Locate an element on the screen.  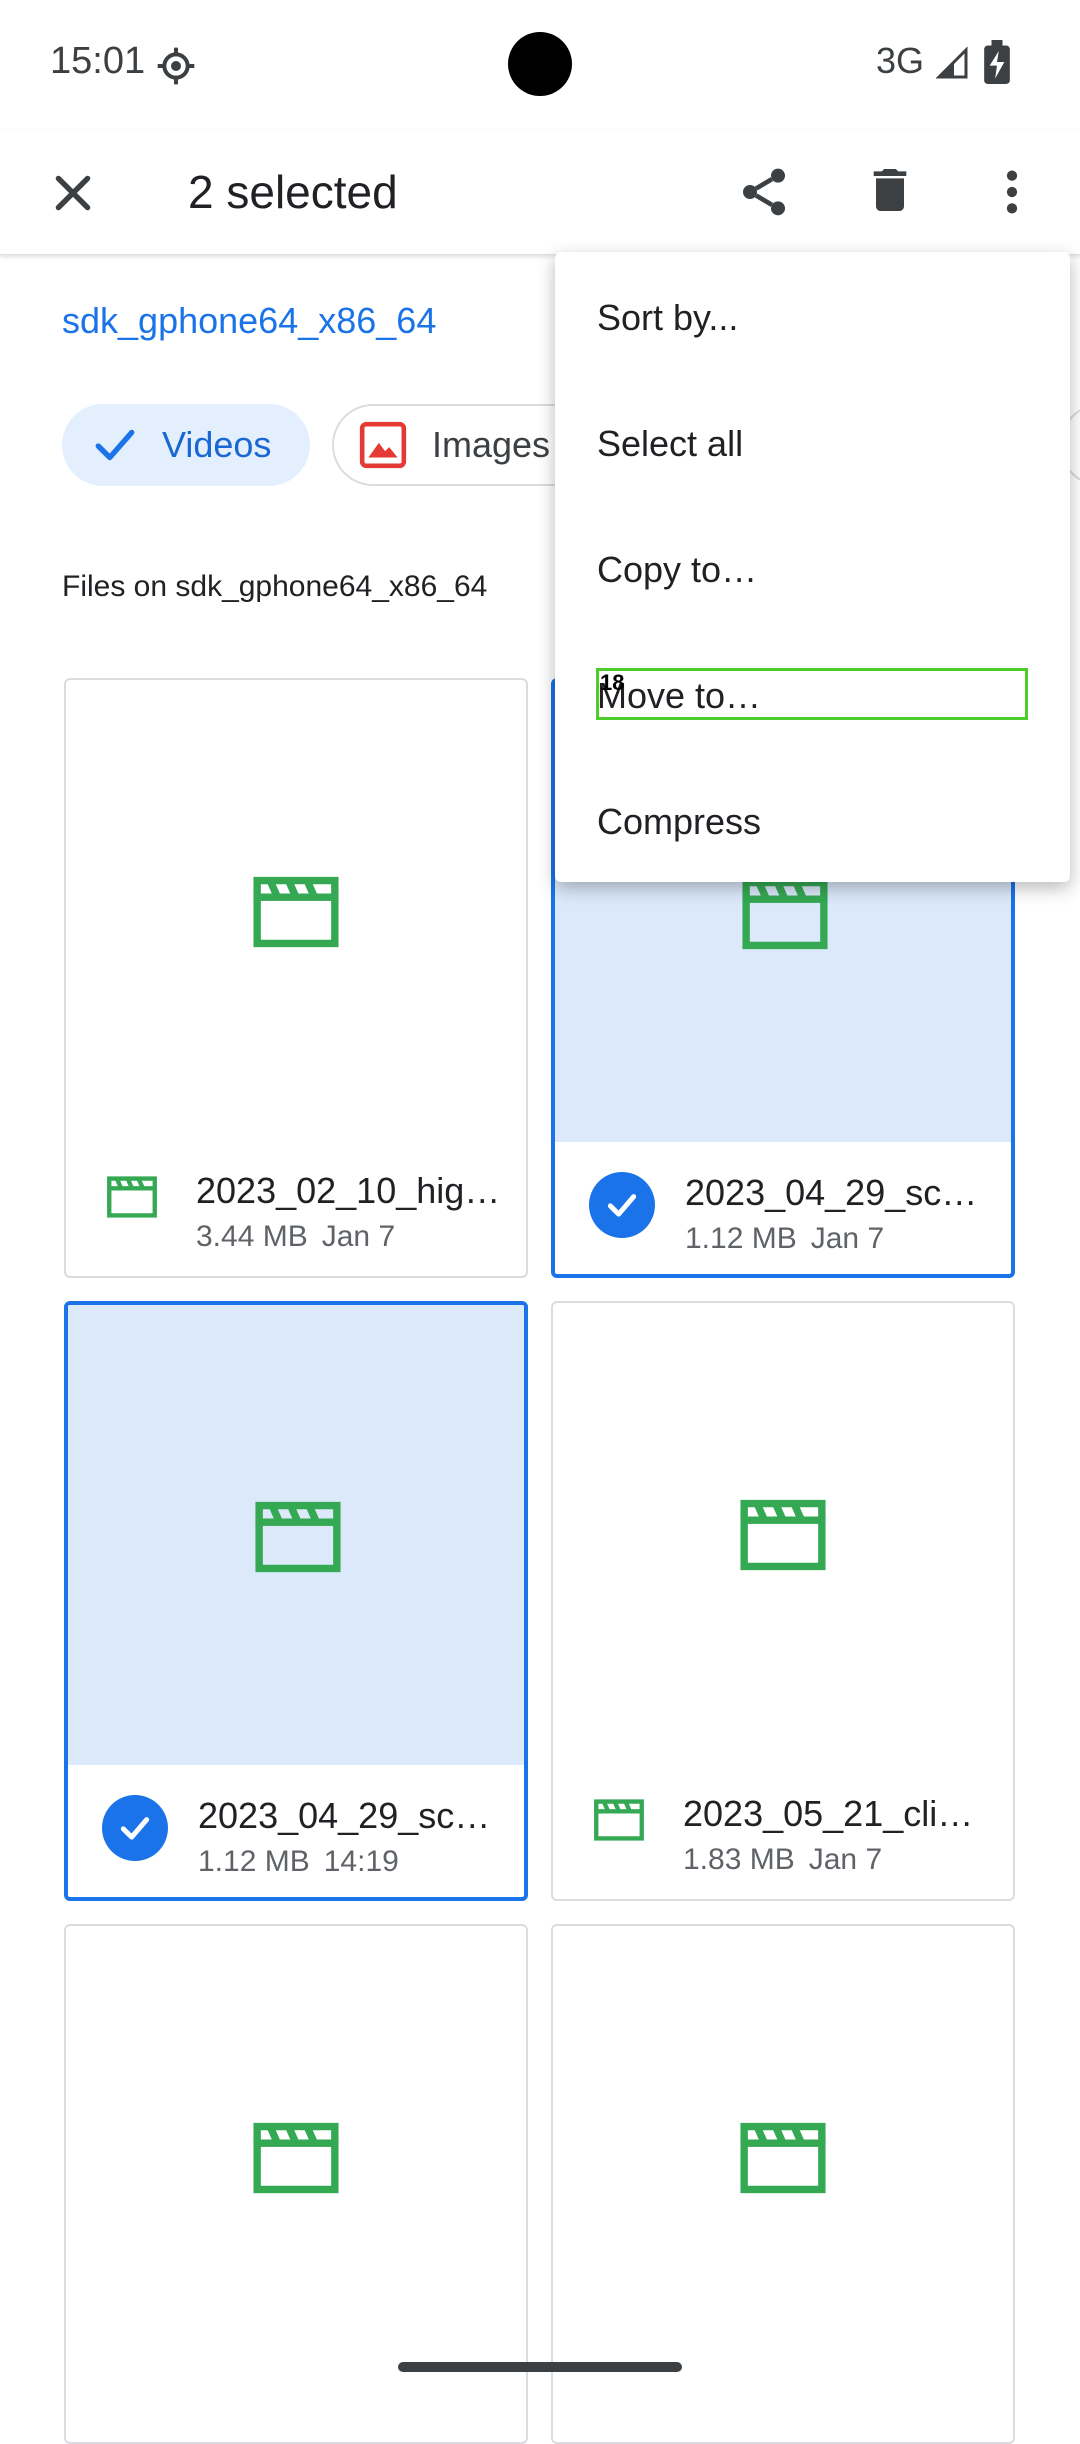
selection-action-bar is located at coordinates (540, 192).